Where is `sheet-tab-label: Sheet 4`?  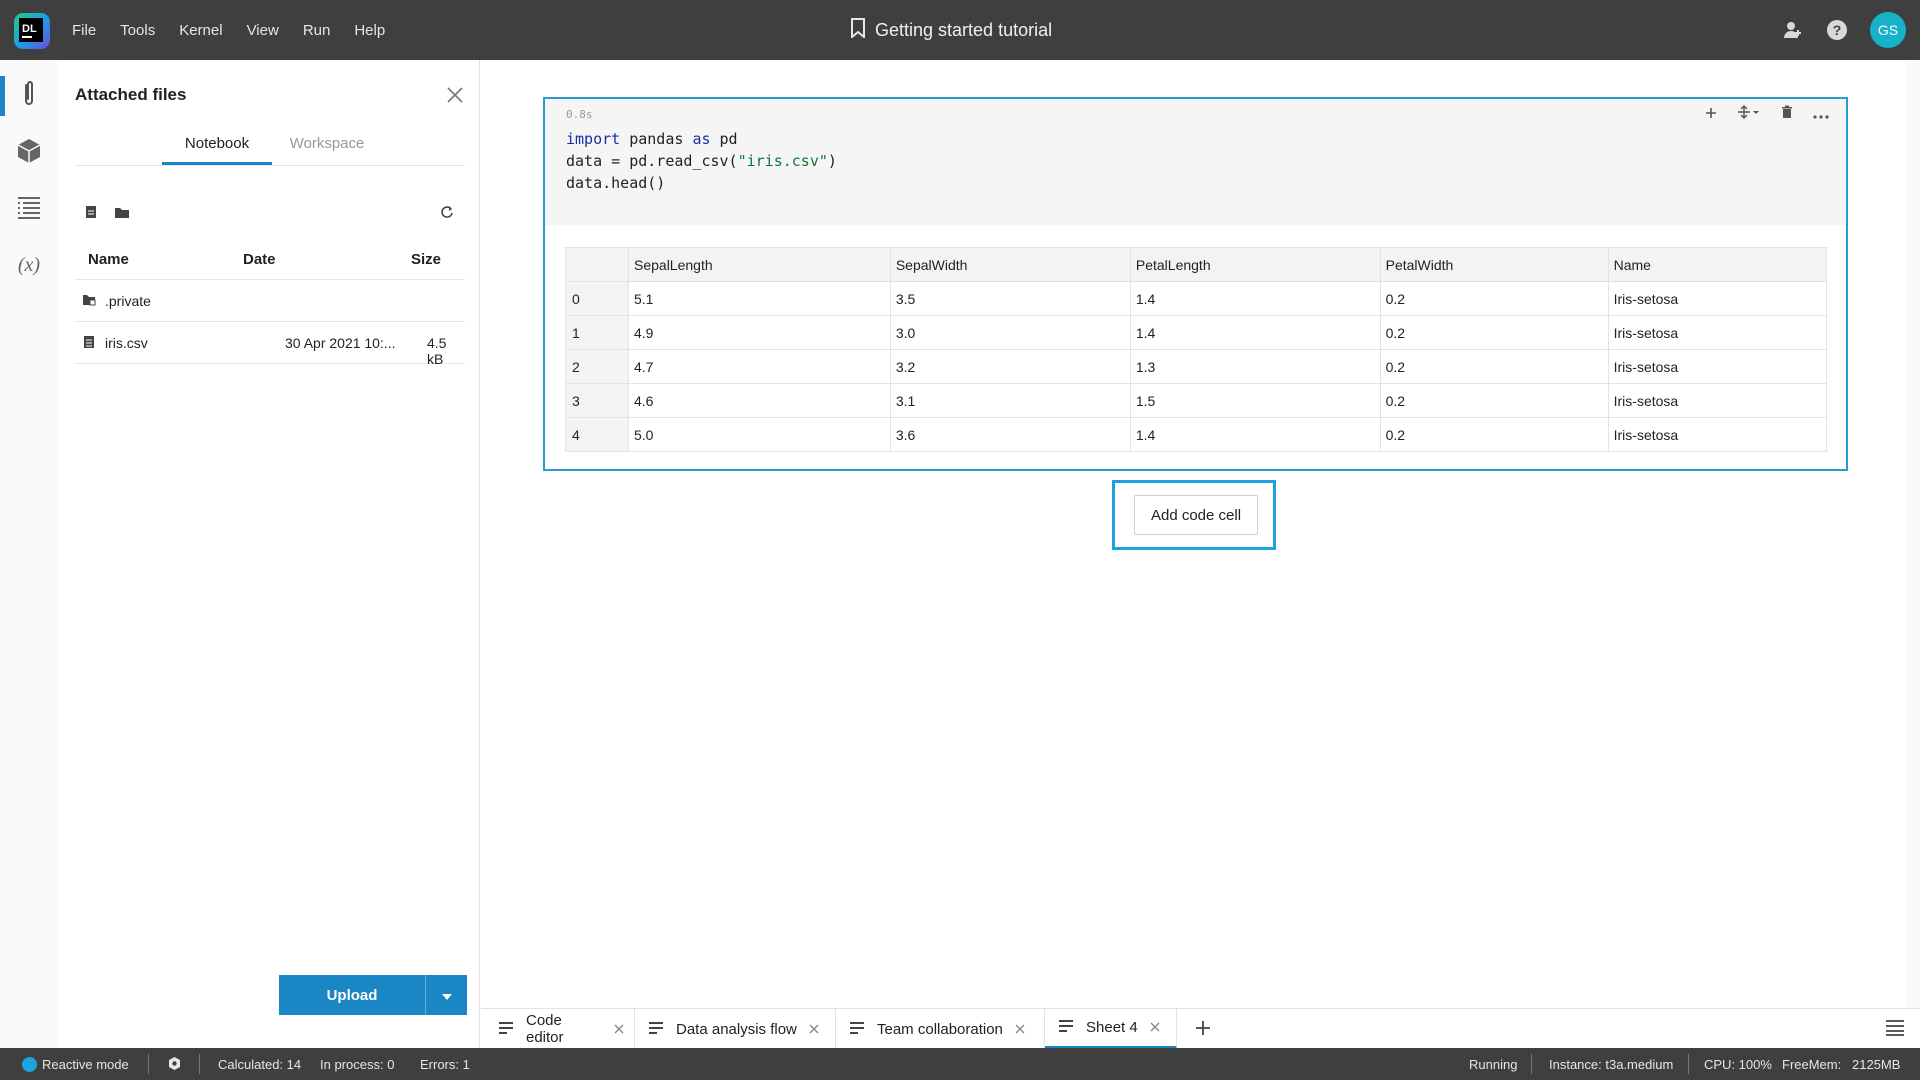 sheet-tab-label: Sheet 4 is located at coordinates (1112, 1027).